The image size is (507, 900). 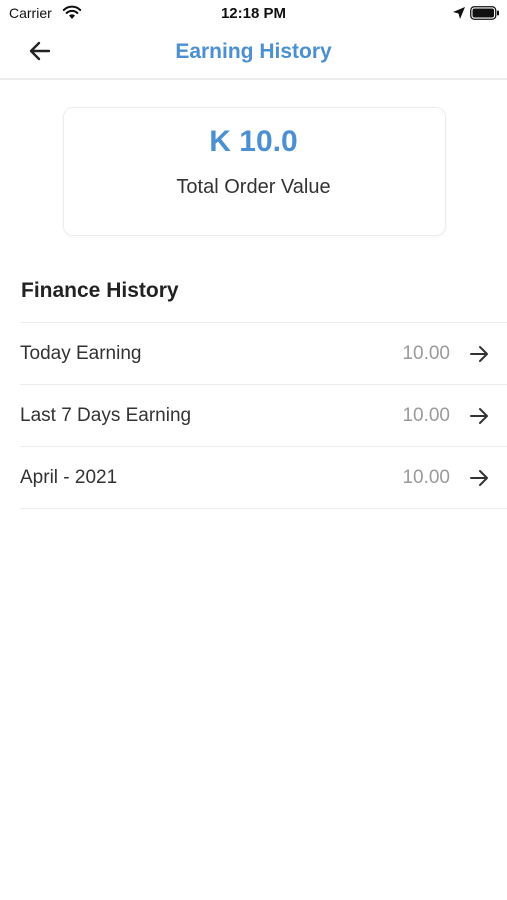 I want to click on status-bar: Carrier 12:18 PM, so click(x=253, y=14).